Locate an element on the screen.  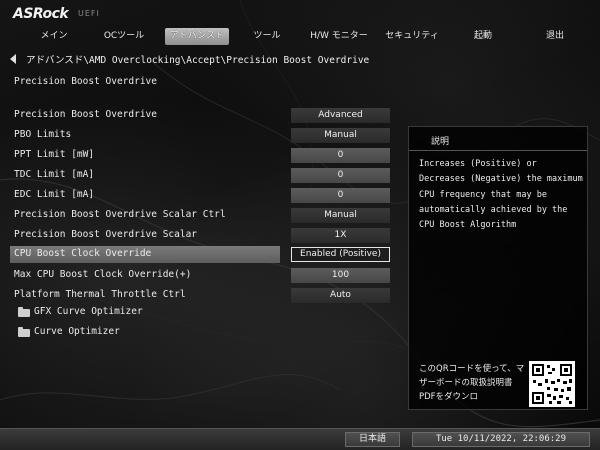
setting-label: Precision Boost Overdrive is located at coordinates (85, 114).